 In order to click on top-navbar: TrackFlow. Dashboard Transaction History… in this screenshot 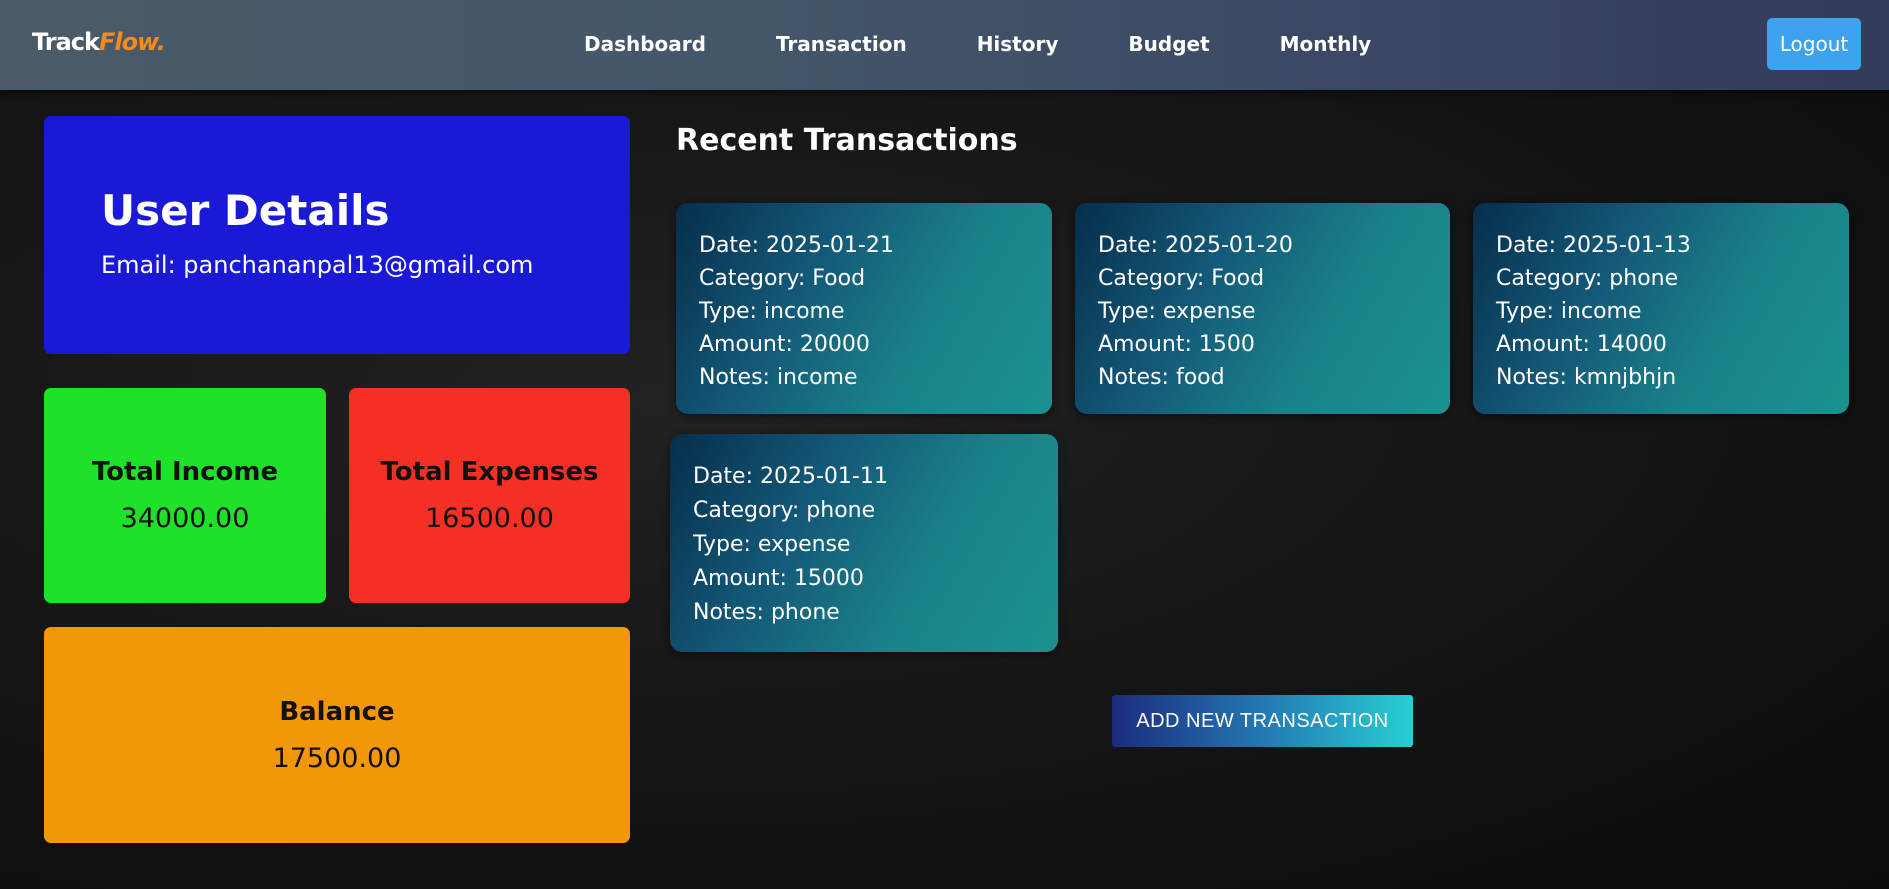, I will do `click(944, 45)`.